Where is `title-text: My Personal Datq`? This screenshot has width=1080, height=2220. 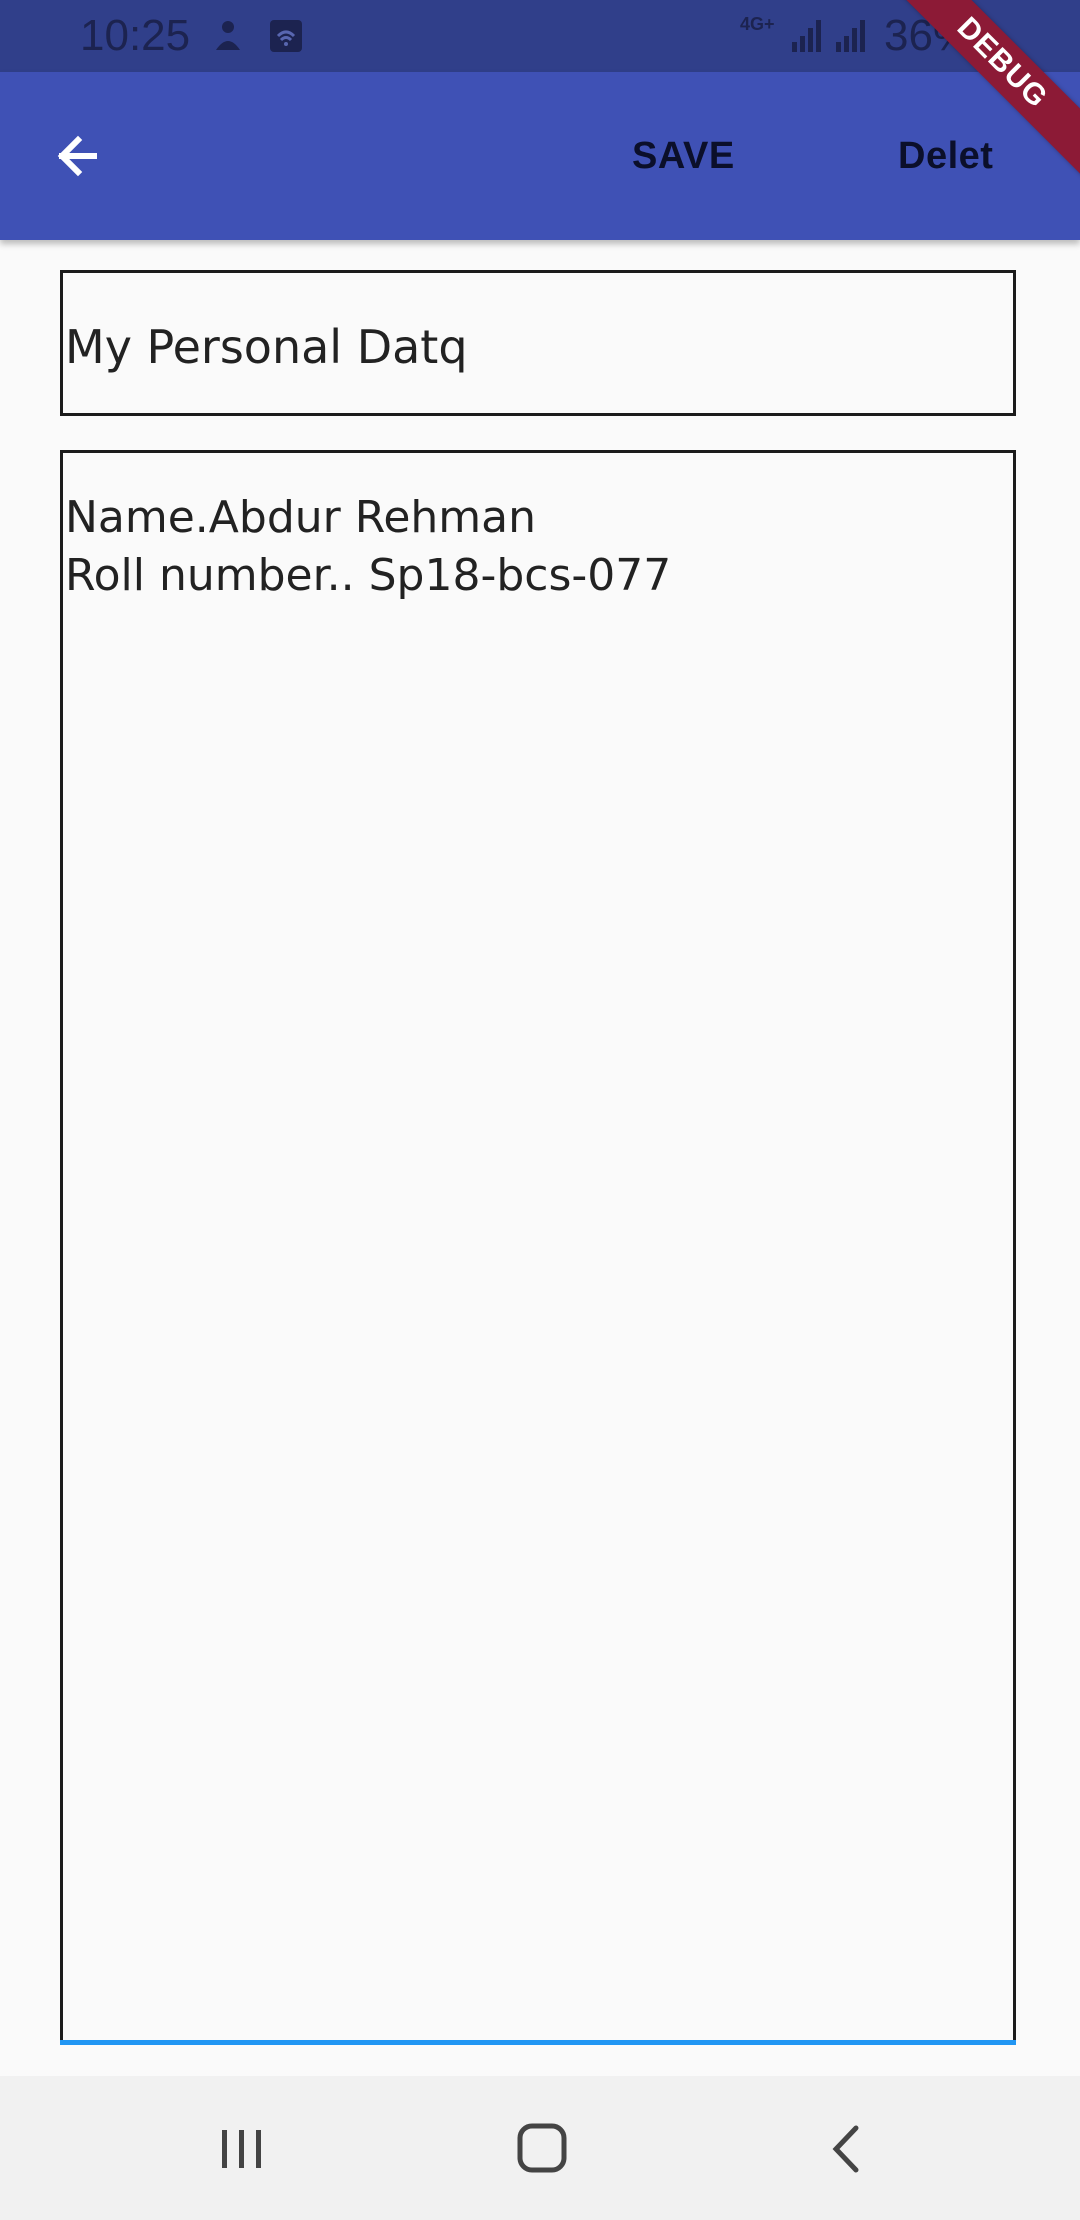
title-text: My Personal Datq is located at coordinates (266, 347).